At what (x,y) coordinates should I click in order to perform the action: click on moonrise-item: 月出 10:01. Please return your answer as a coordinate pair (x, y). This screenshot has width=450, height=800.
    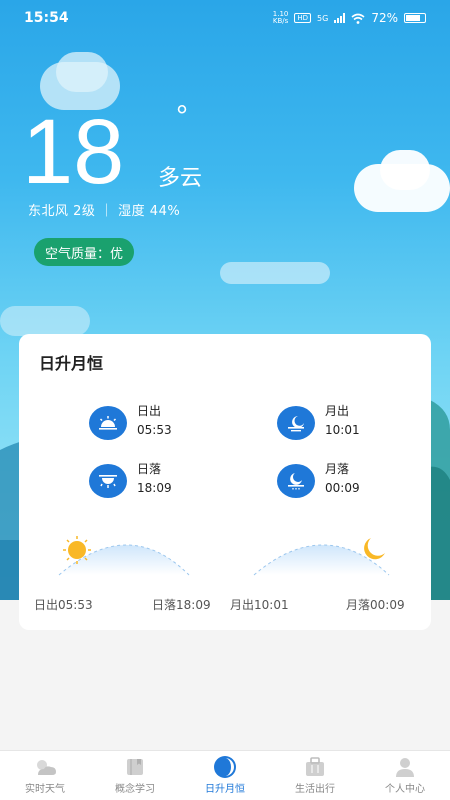
    Looking at the image, I should click on (318, 421).